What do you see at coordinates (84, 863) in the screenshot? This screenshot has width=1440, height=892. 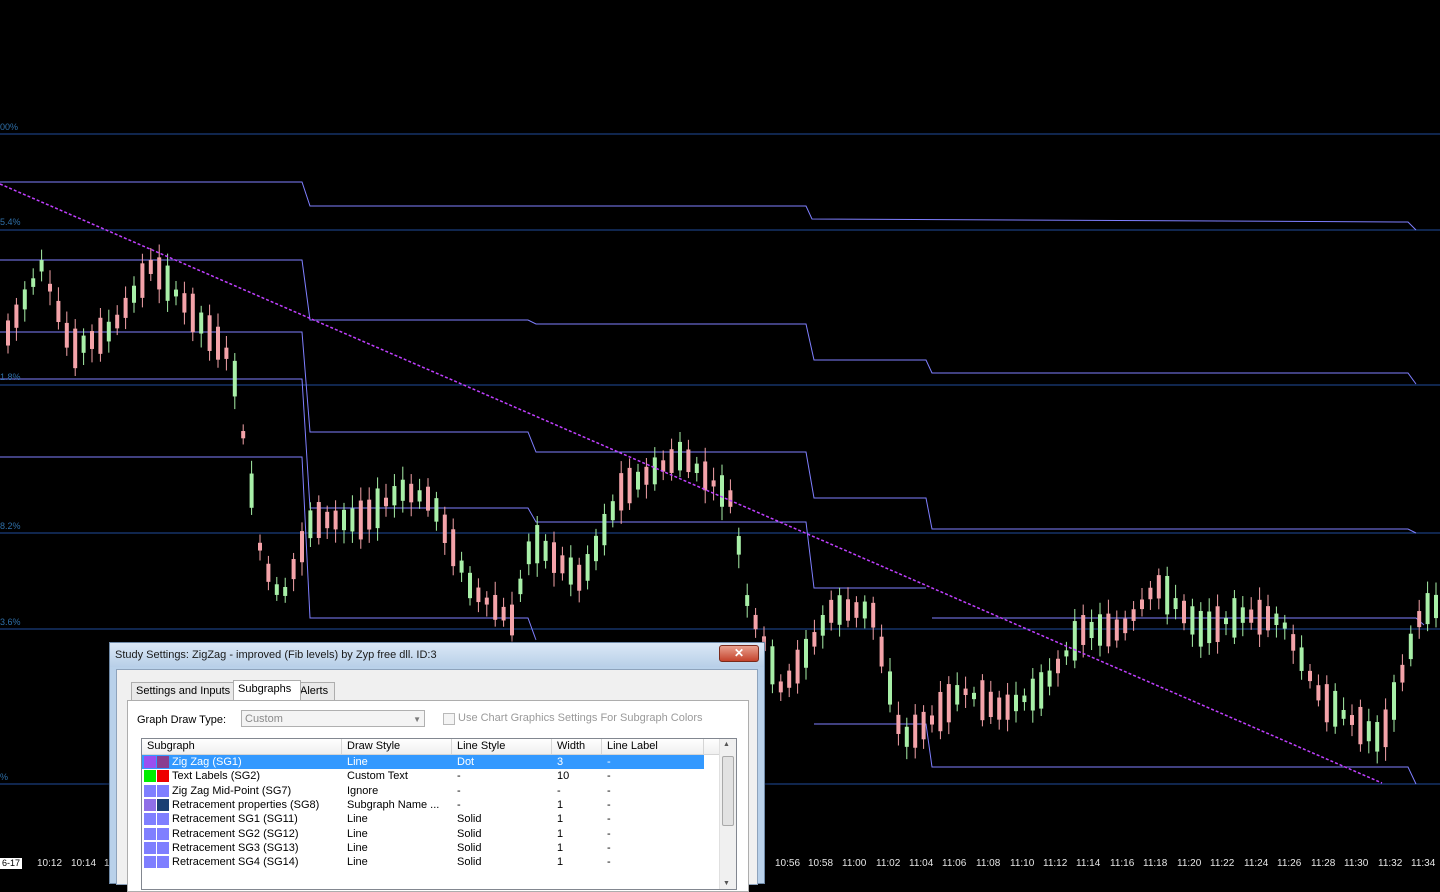 I see `time-tick: 10:14` at bounding box center [84, 863].